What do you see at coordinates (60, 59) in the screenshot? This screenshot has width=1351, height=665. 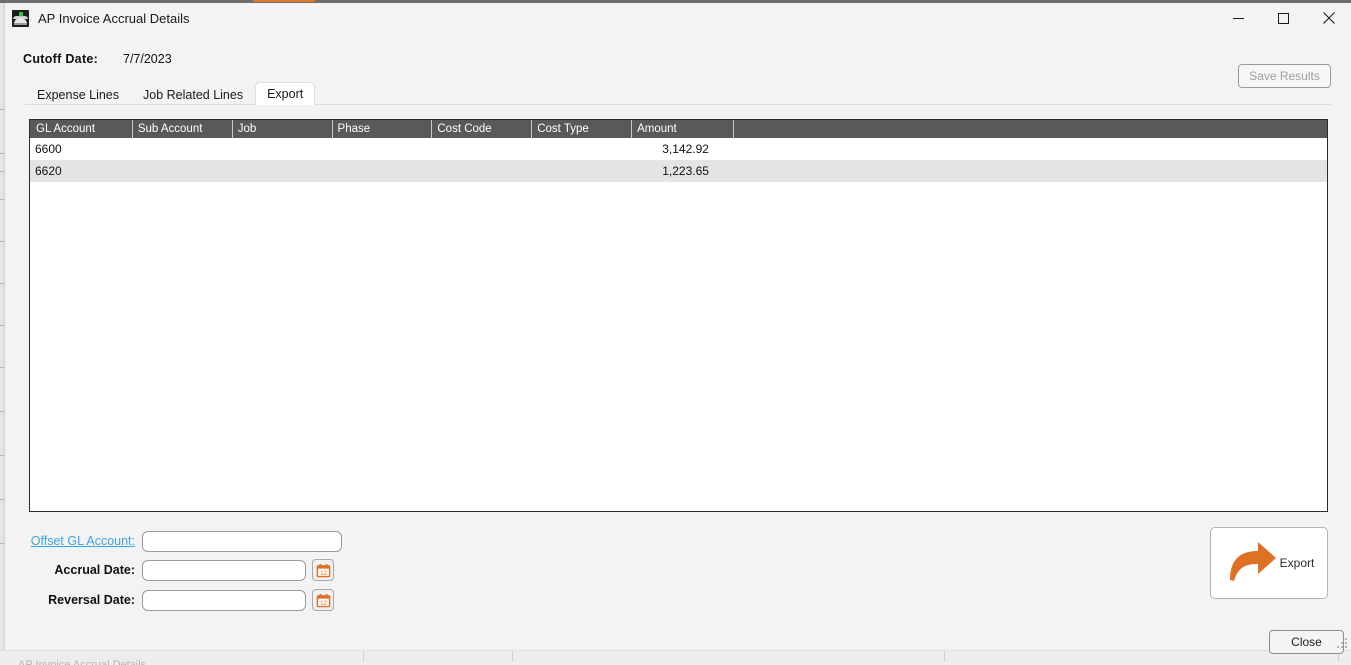 I see `cutoff-date-label: Cutoff Date:` at bounding box center [60, 59].